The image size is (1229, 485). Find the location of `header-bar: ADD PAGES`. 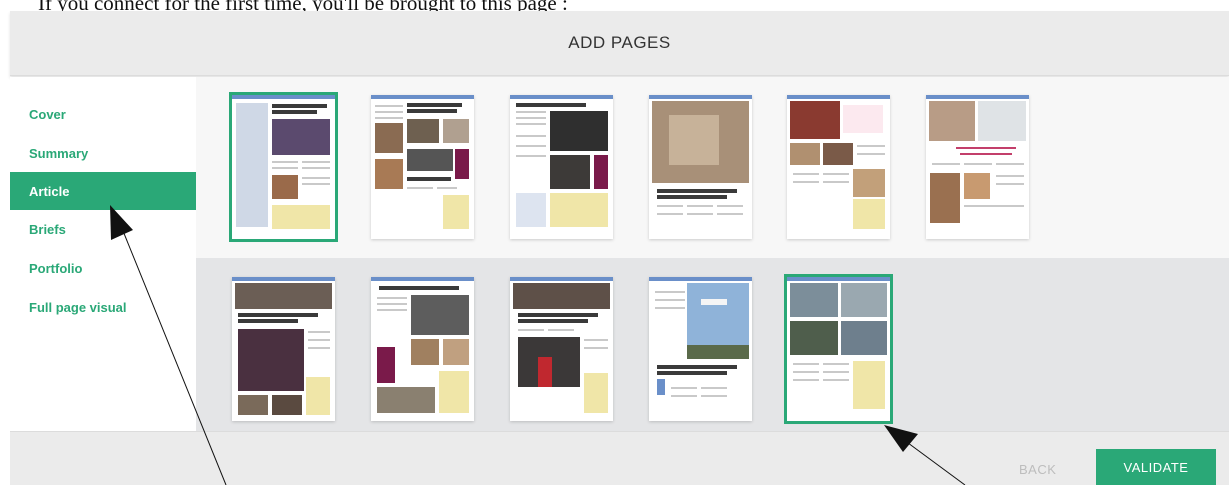

header-bar: ADD PAGES is located at coordinates (619, 43).